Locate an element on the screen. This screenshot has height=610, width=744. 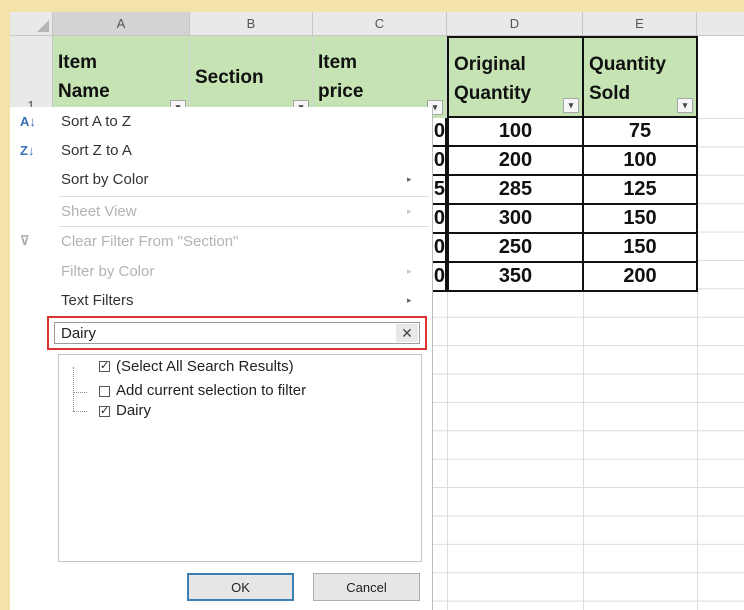
quantity-sold-cell: 100 is located at coordinates (640, 161).